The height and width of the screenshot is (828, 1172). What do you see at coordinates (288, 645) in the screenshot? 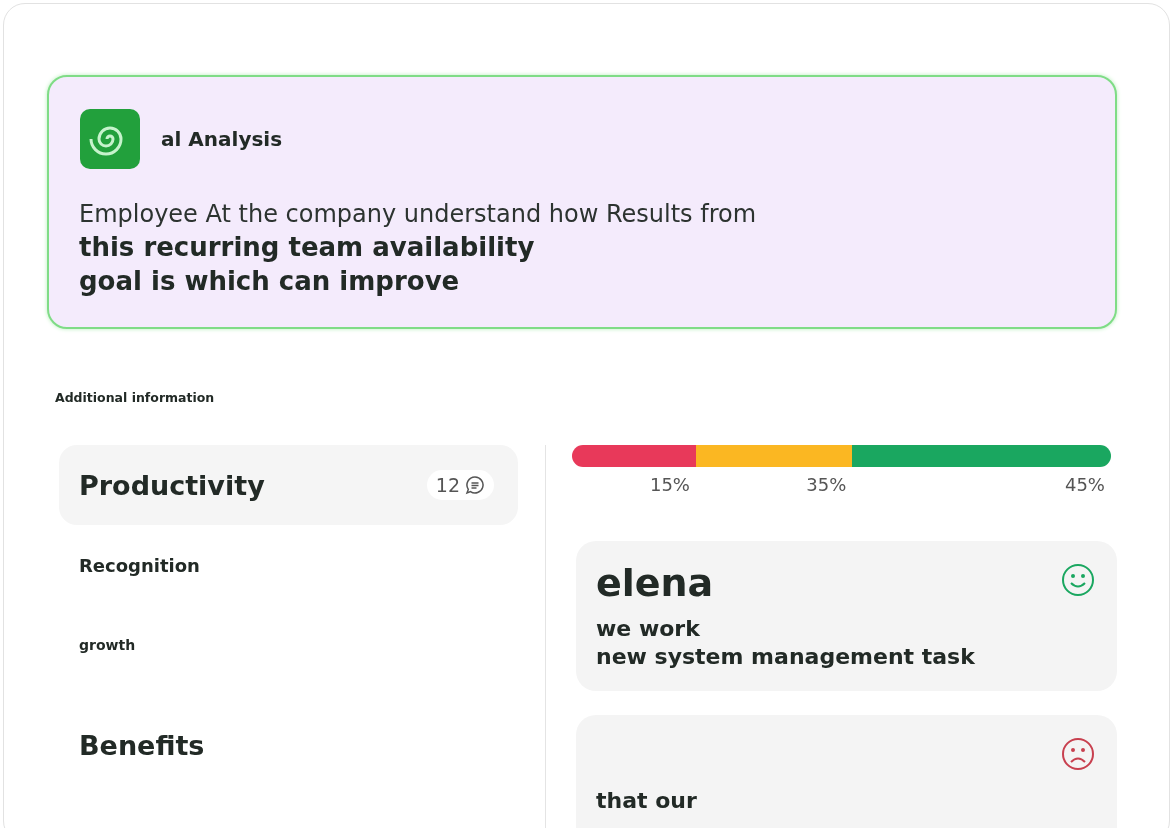
I see `category-item: growth` at bounding box center [288, 645].